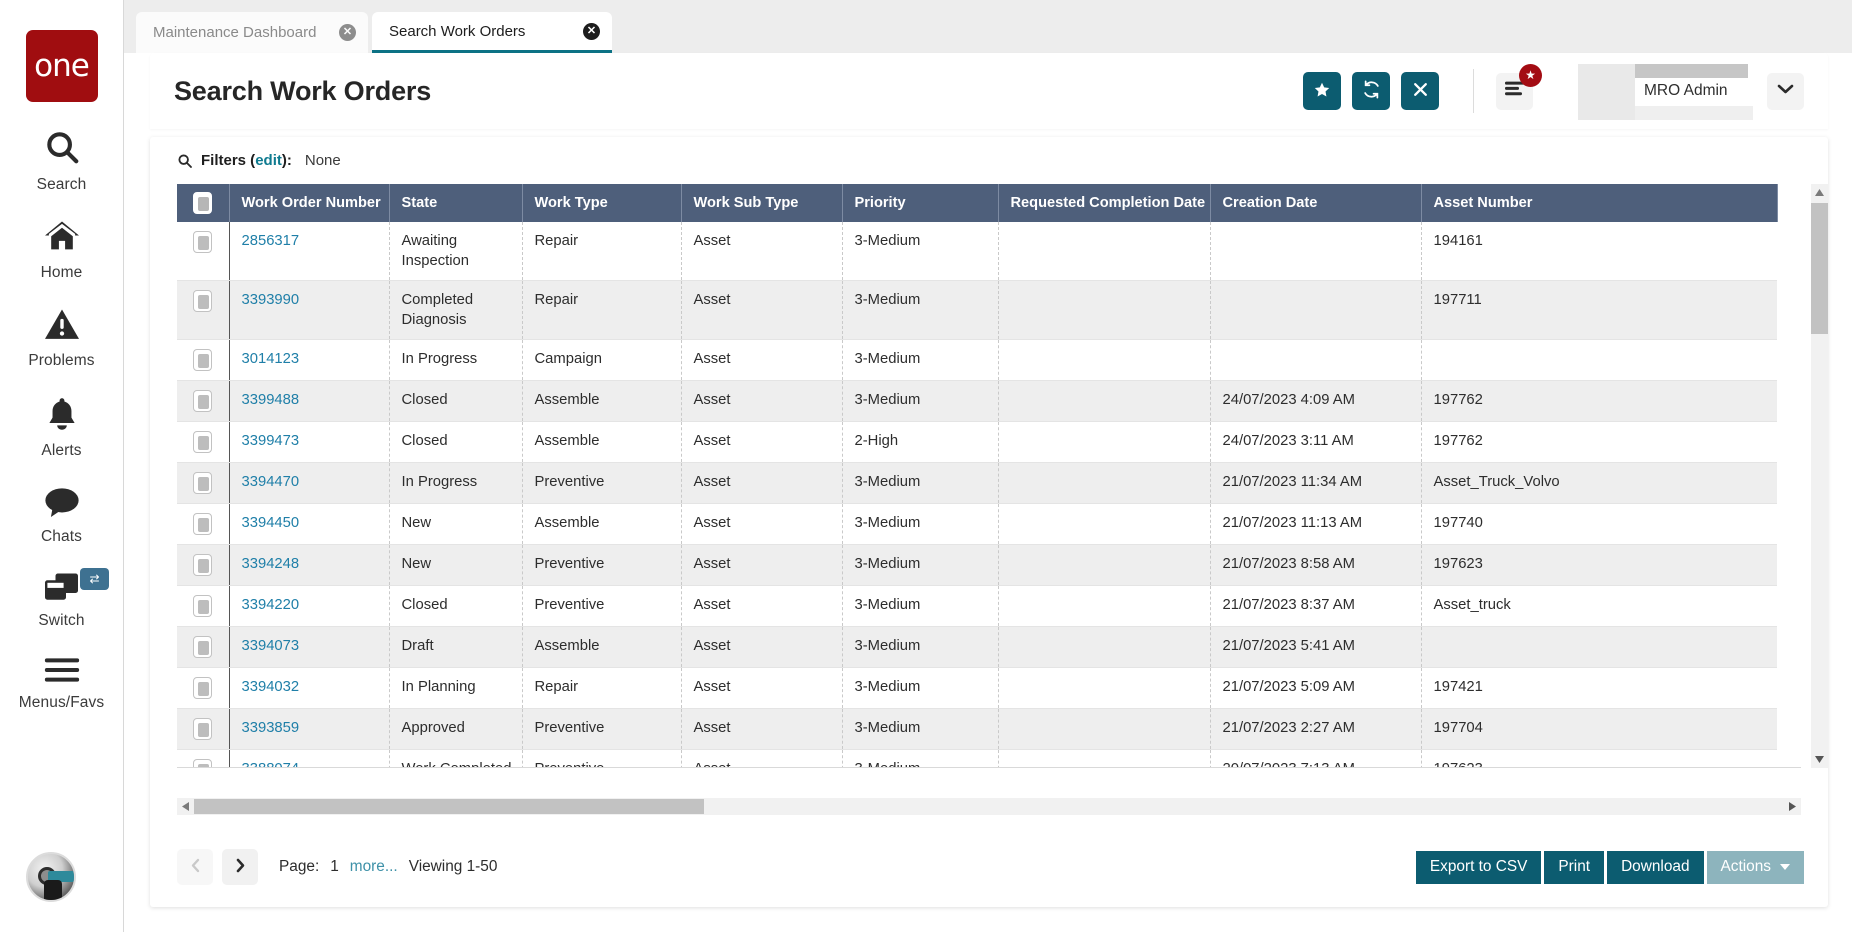 The image size is (1852, 932). I want to click on work-order-link: 2856317, so click(271, 241).